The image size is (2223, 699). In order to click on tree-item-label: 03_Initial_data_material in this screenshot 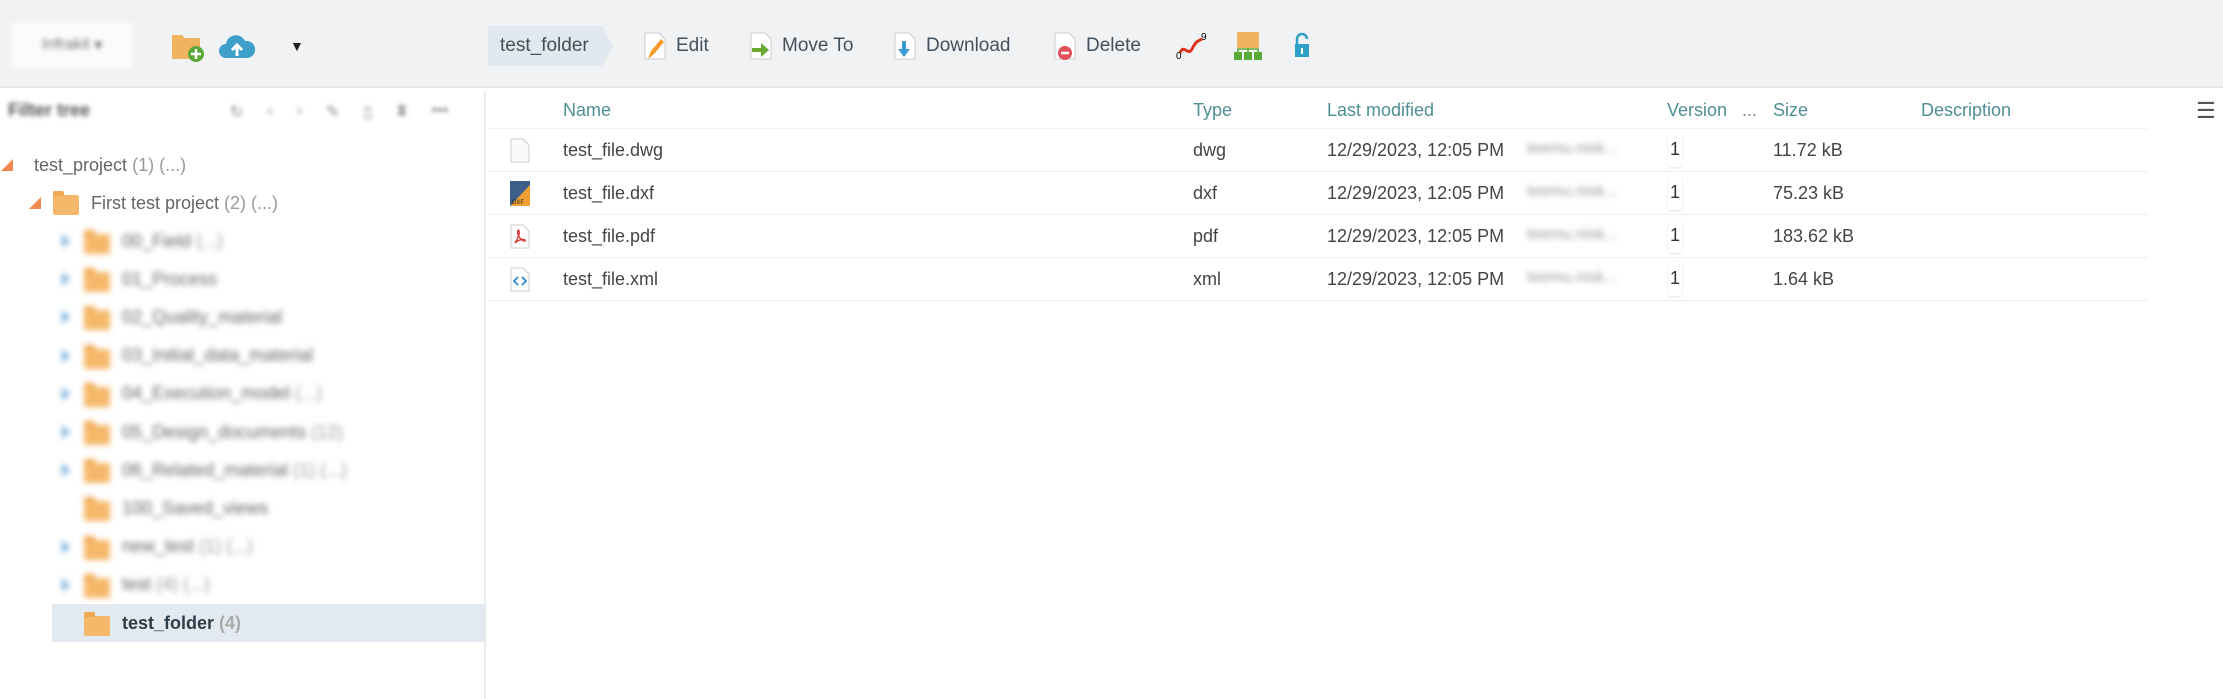, I will do `click(218, 355)`.